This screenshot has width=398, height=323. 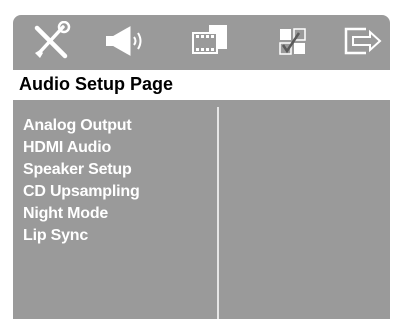 What do you see at coordinates (96, 84) in the screenshot?
I see `page-title: Audio Setup Page` at bounding box center [96, 84].